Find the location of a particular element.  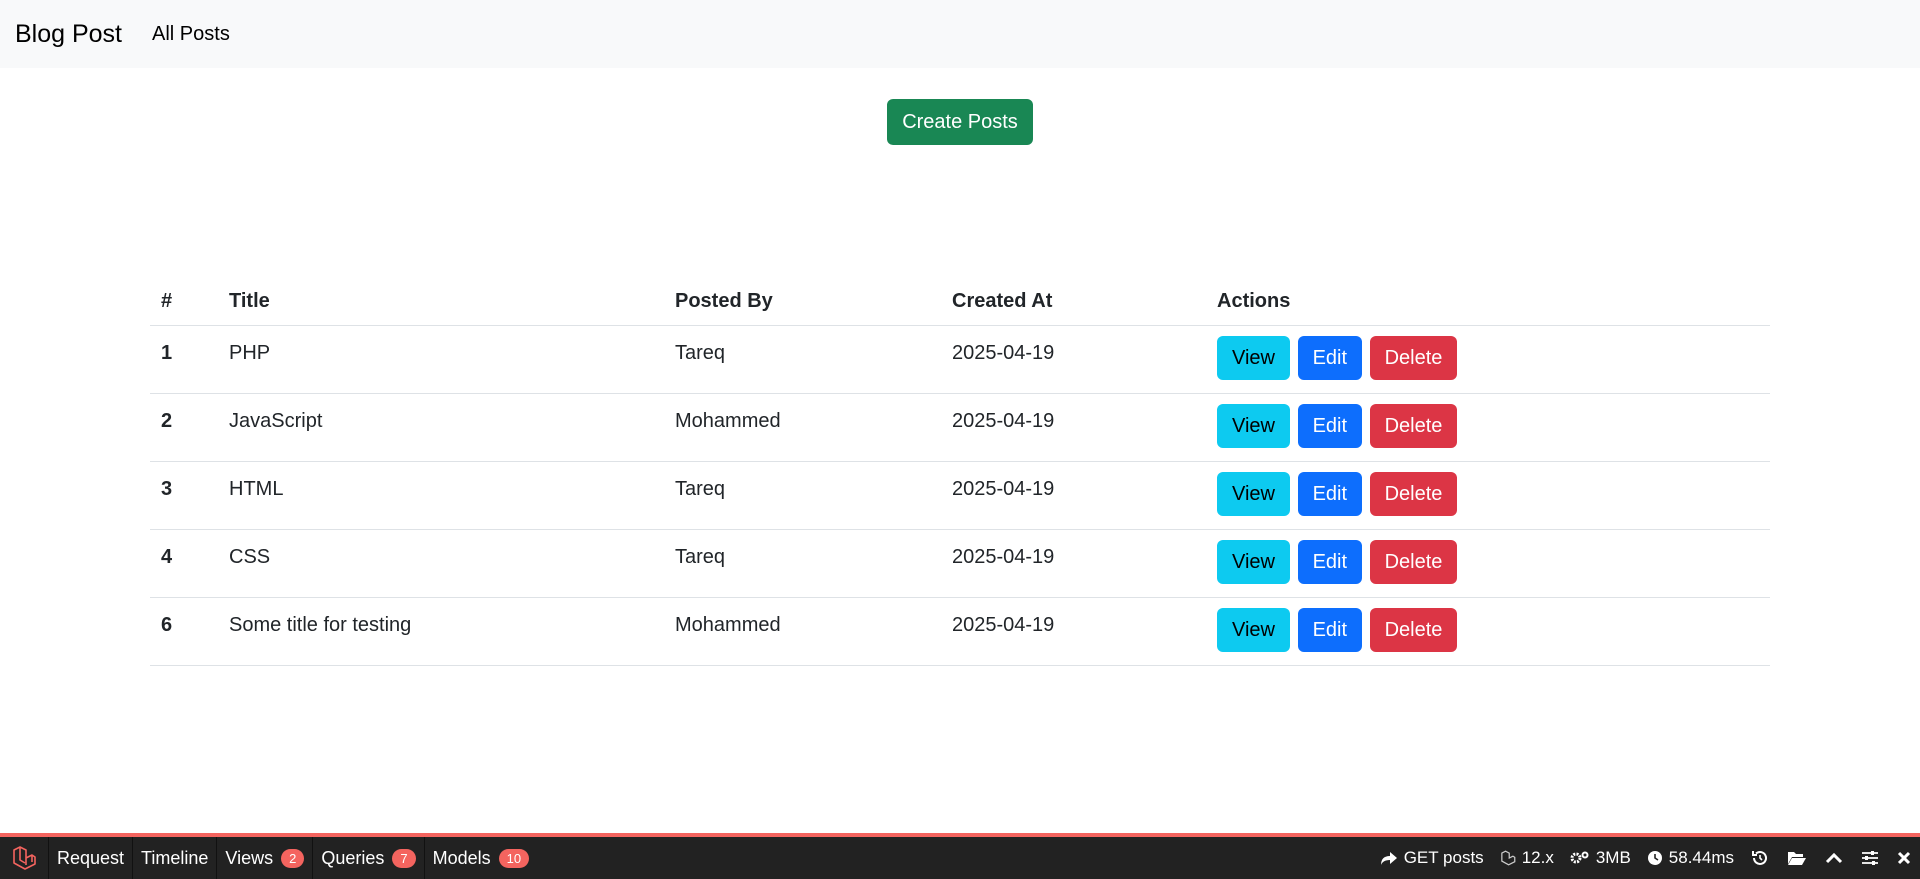

nav-link-all-posts: All Posts is located at coordinates (191, 34).